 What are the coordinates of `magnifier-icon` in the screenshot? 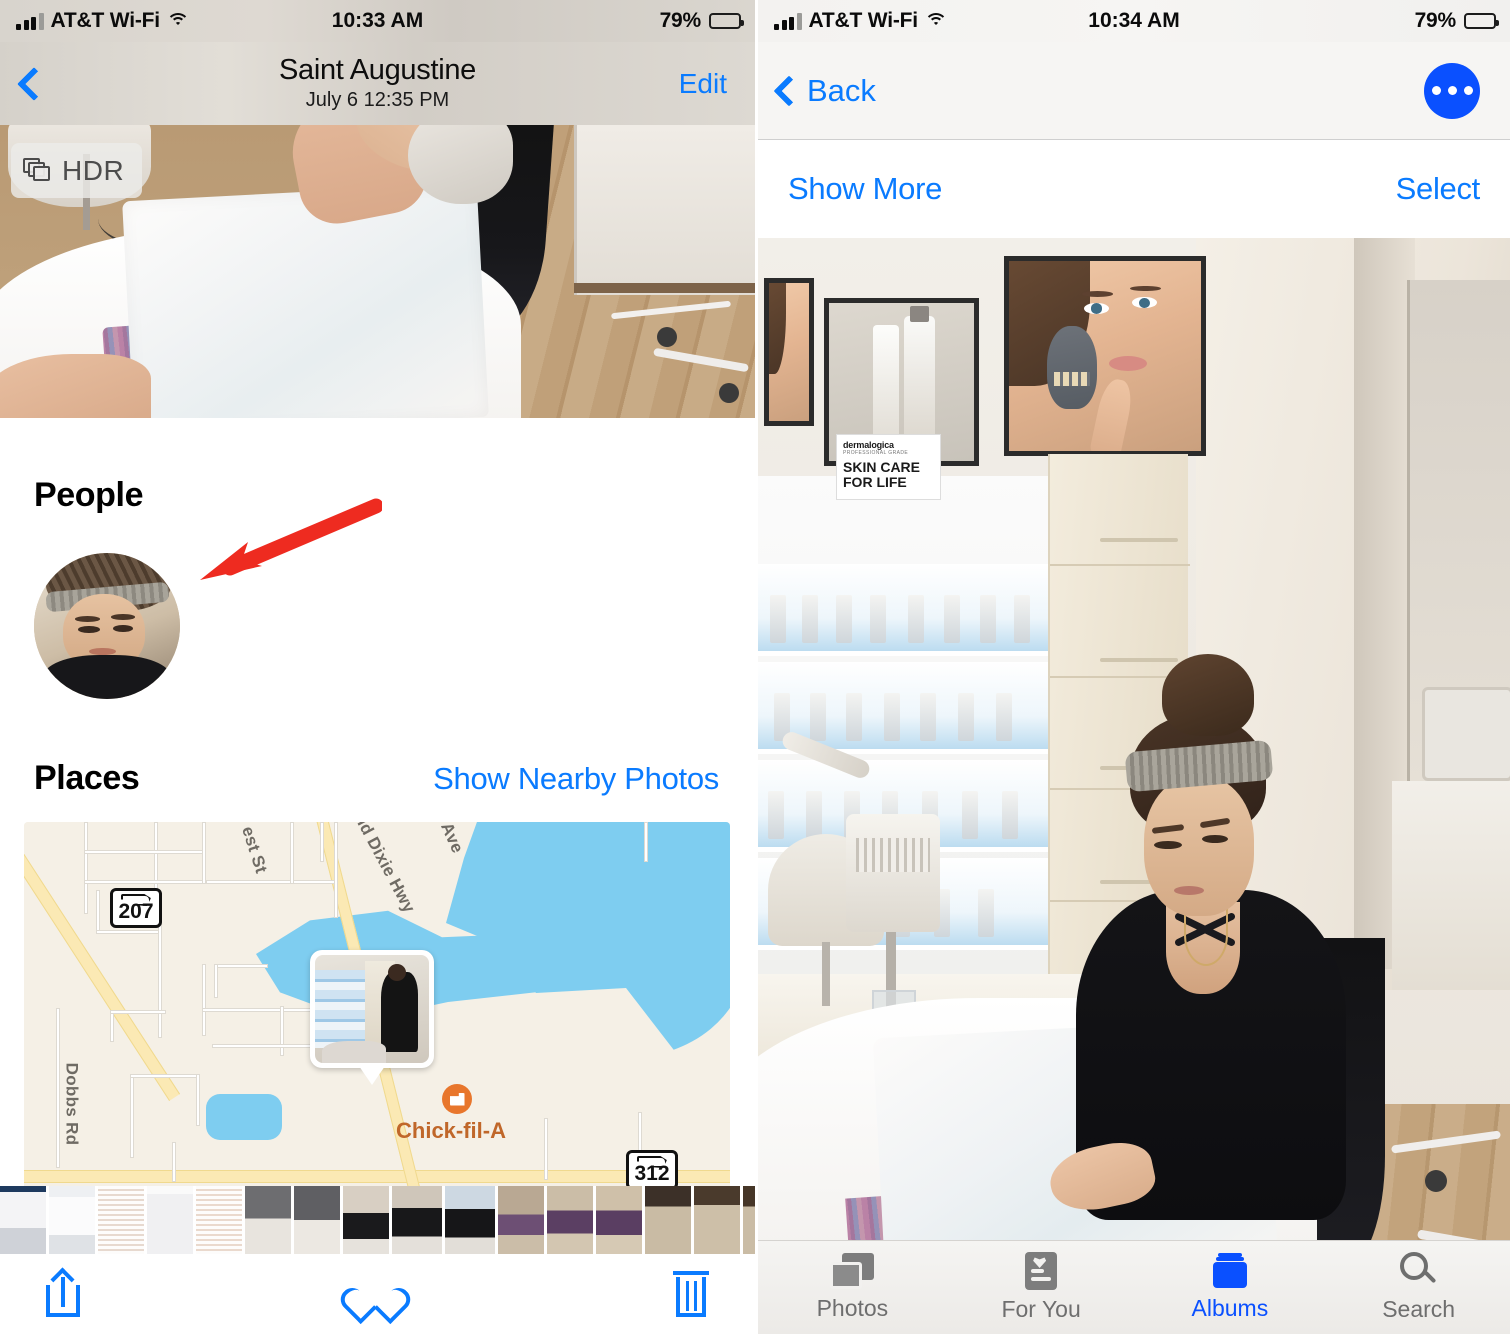 It's located at (1418, 1271).